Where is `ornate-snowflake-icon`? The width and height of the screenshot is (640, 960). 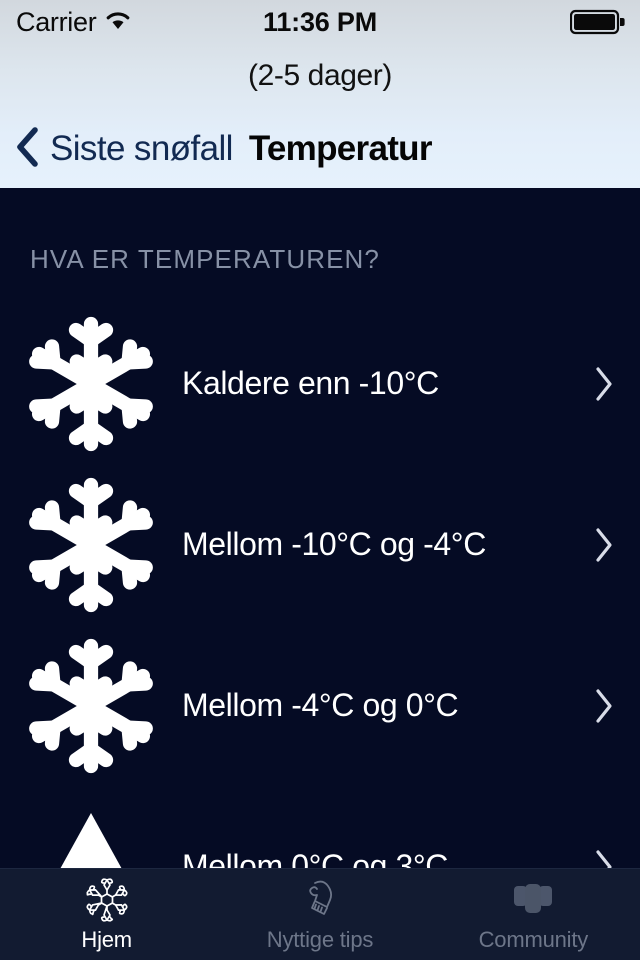 ornate-snowflake-icon is located at coordinates (107, 899).